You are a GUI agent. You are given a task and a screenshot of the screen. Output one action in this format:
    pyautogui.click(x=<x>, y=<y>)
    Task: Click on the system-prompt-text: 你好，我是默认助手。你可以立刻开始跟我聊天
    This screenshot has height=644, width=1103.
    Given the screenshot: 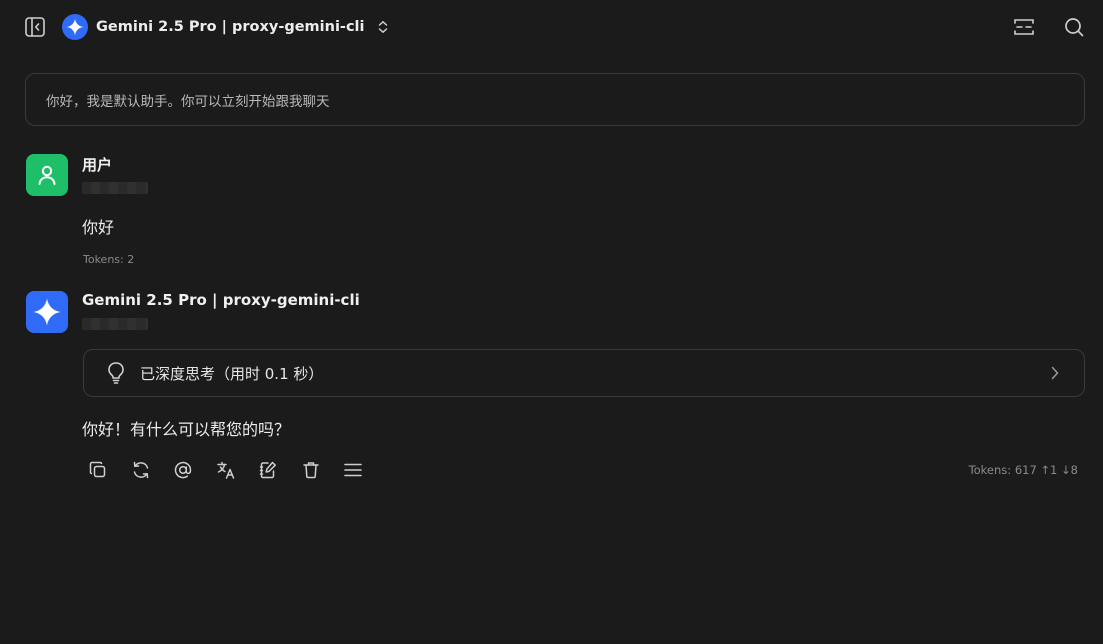 What is the action you would take?
    pyautogui.click(x=188, y=101)
    